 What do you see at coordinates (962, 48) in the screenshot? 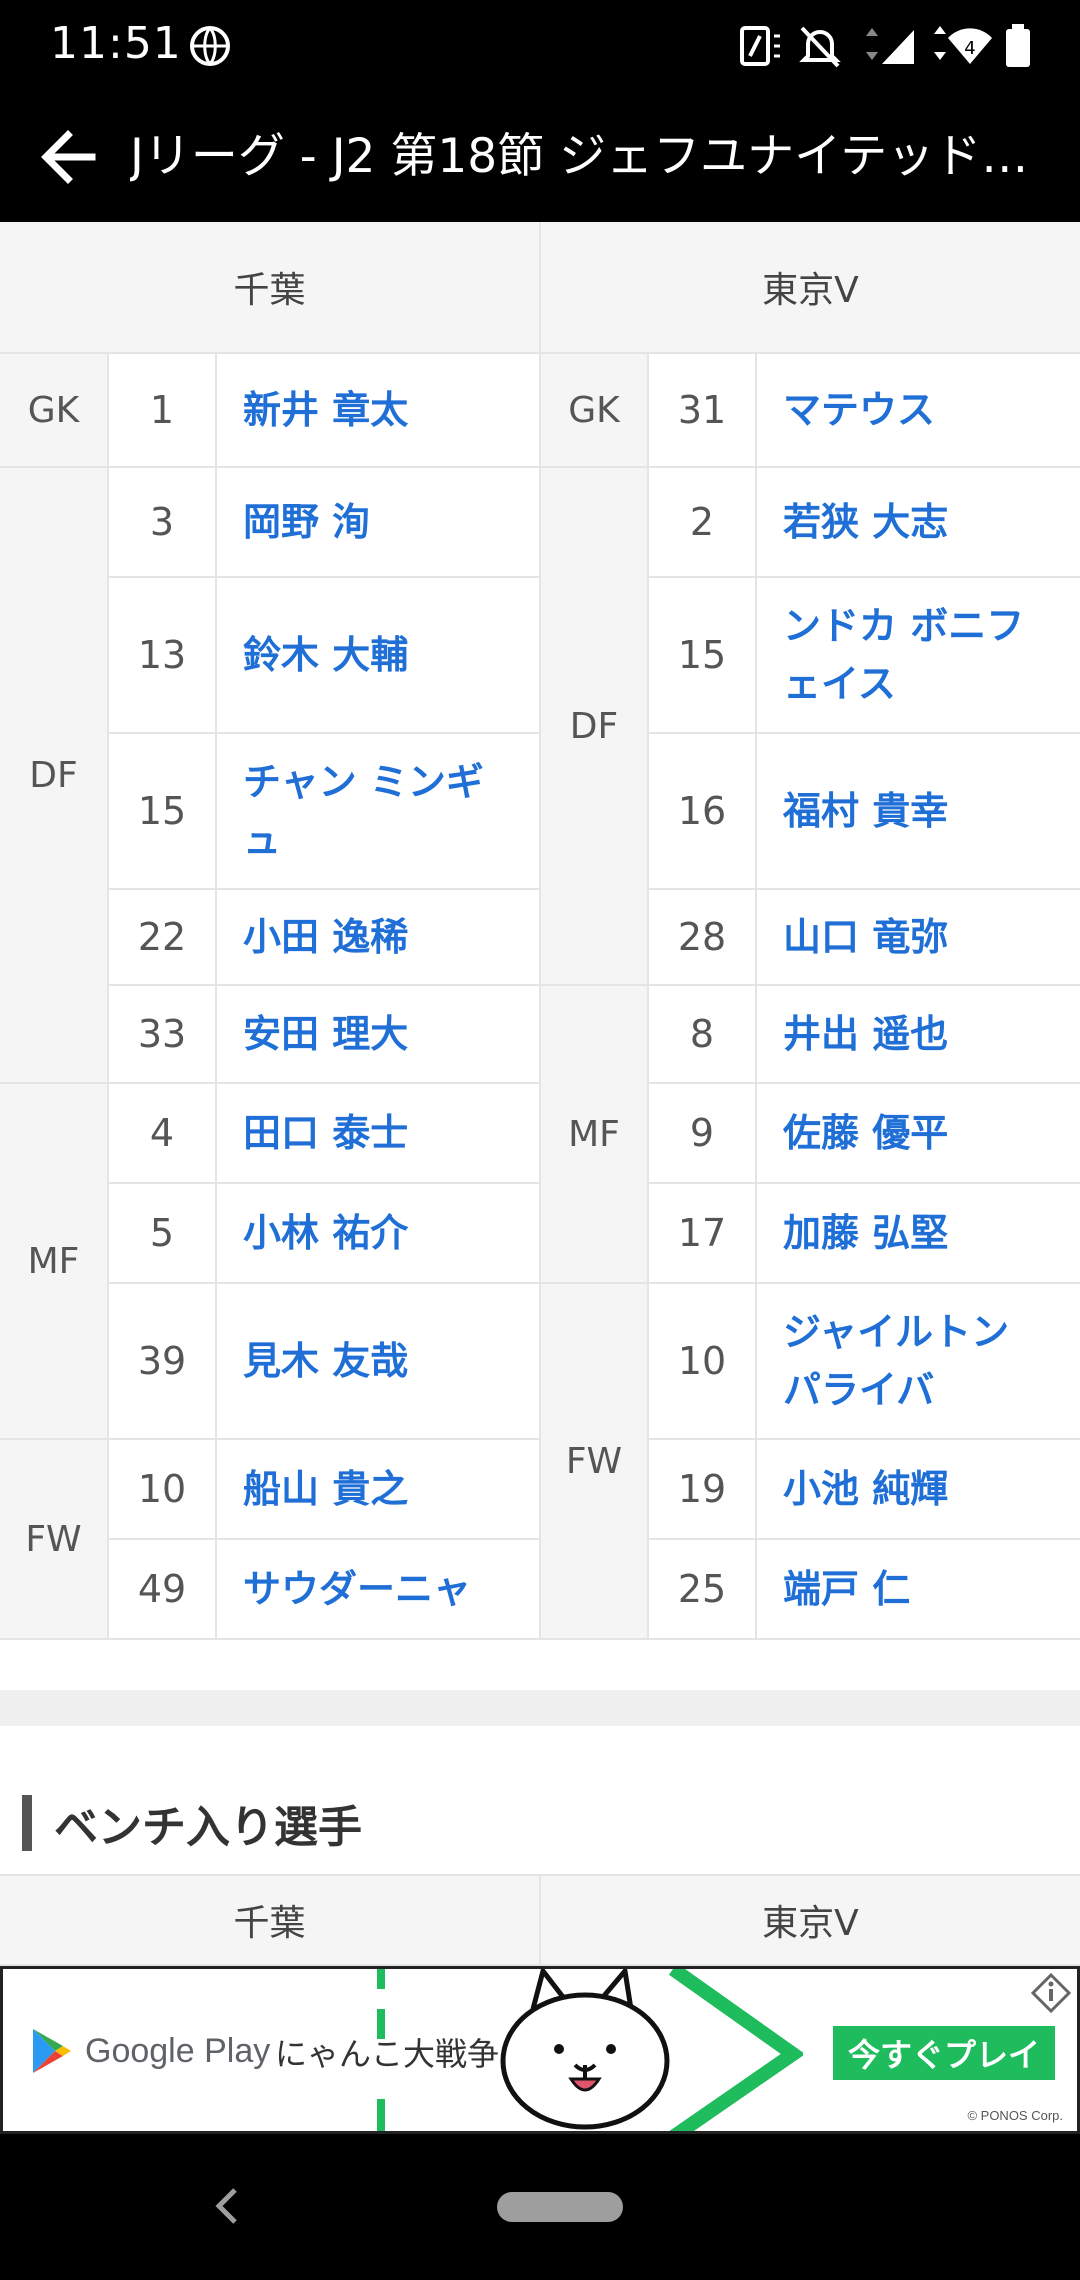
I see `wifi-icon: 4` at bounding box center [962, 48].